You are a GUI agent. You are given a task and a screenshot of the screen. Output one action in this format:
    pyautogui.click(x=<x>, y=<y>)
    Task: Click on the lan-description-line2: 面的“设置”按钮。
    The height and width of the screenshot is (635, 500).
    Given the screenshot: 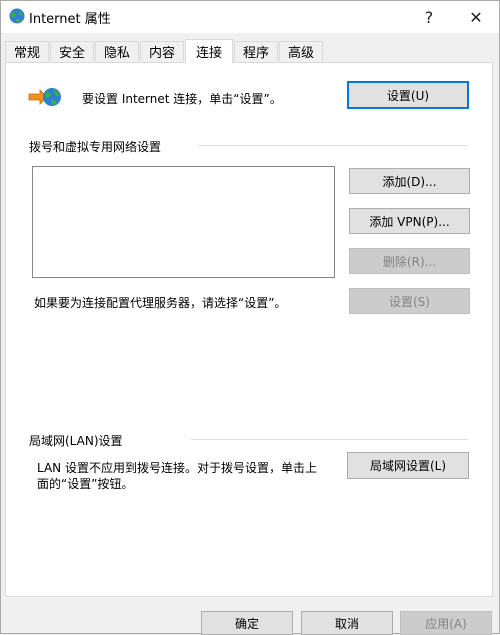 What is the action you would take?
    pyautogui.click(x=85, y=484)
    